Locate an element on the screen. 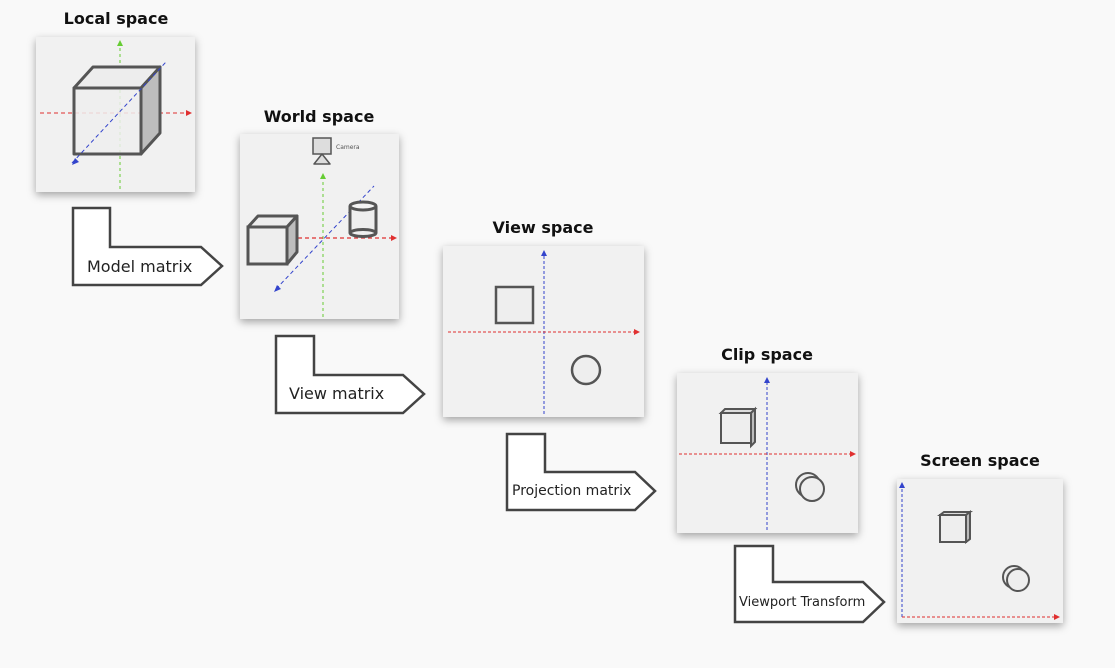  world-space-title: World space is located at coordinates (319, 116).